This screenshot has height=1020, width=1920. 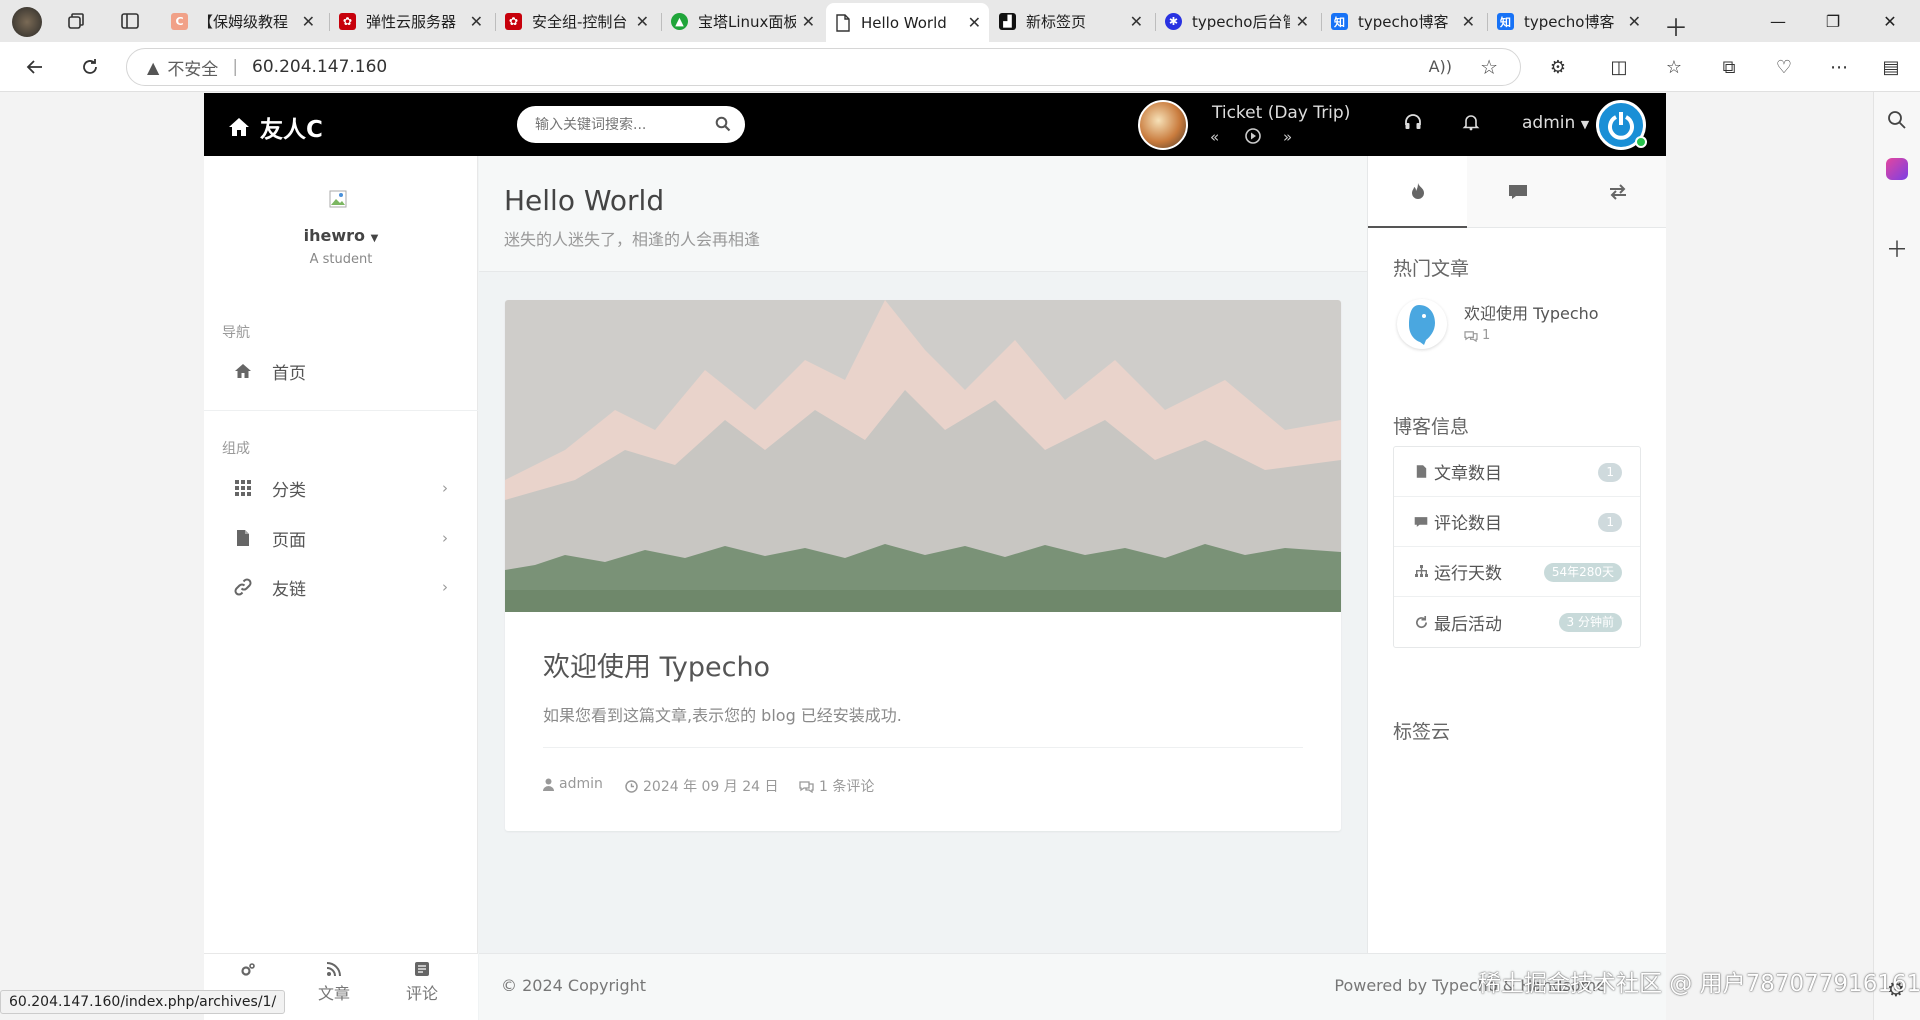 I want to click on split-screen-icon: ◫, so click(x=1619, y=67).